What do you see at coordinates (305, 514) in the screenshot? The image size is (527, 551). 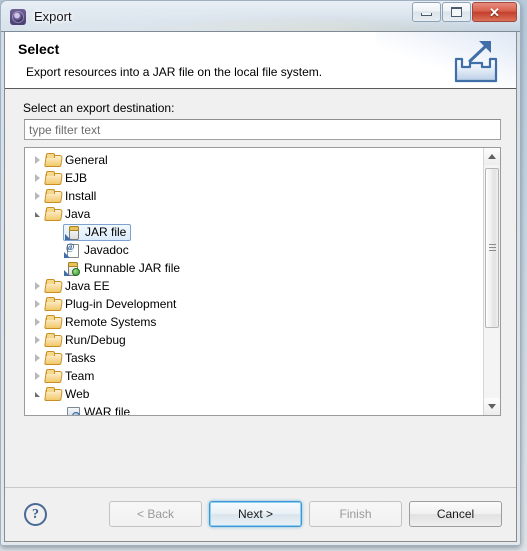 I see `wizard-buttons: < Back Next > Finish Cancel` at bounding box center [305, 514].